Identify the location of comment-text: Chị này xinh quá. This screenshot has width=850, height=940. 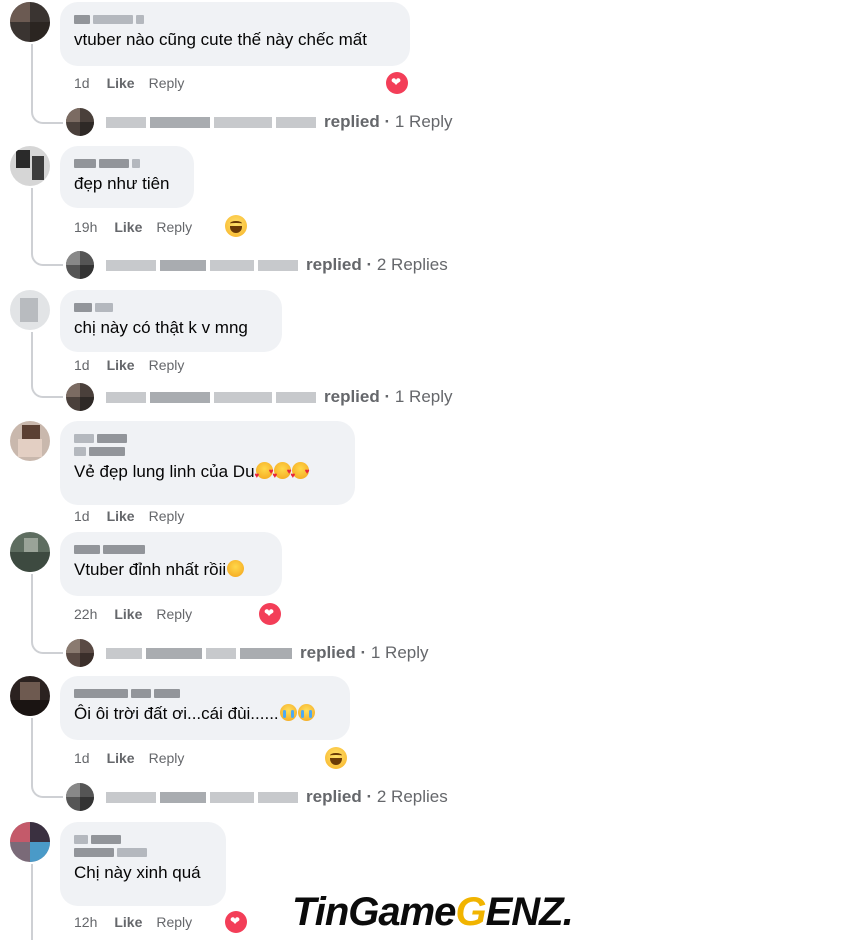
(137, 872).